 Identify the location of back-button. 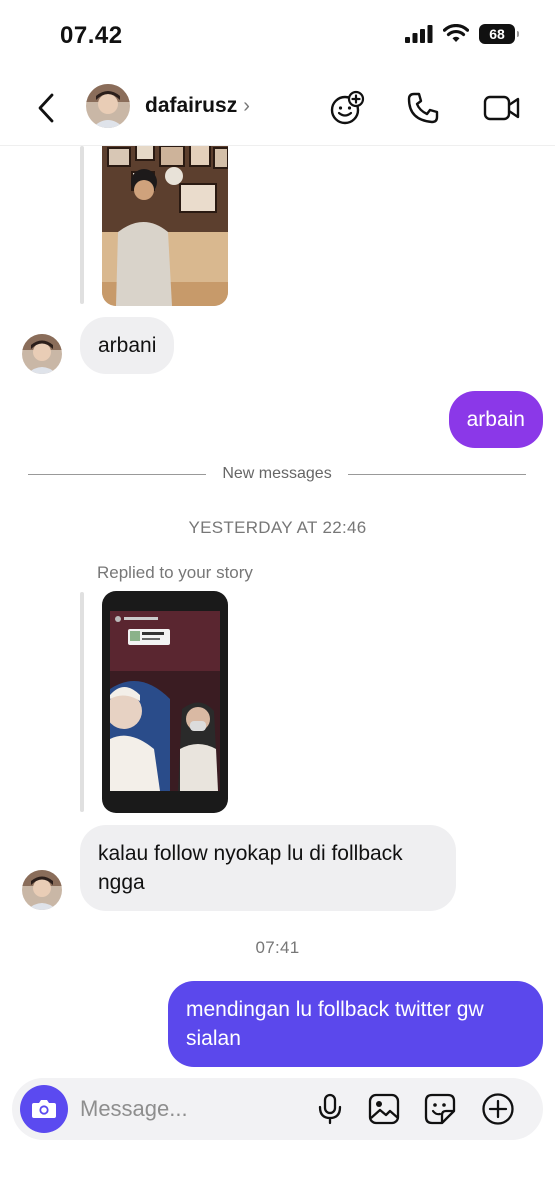
(46, 108).